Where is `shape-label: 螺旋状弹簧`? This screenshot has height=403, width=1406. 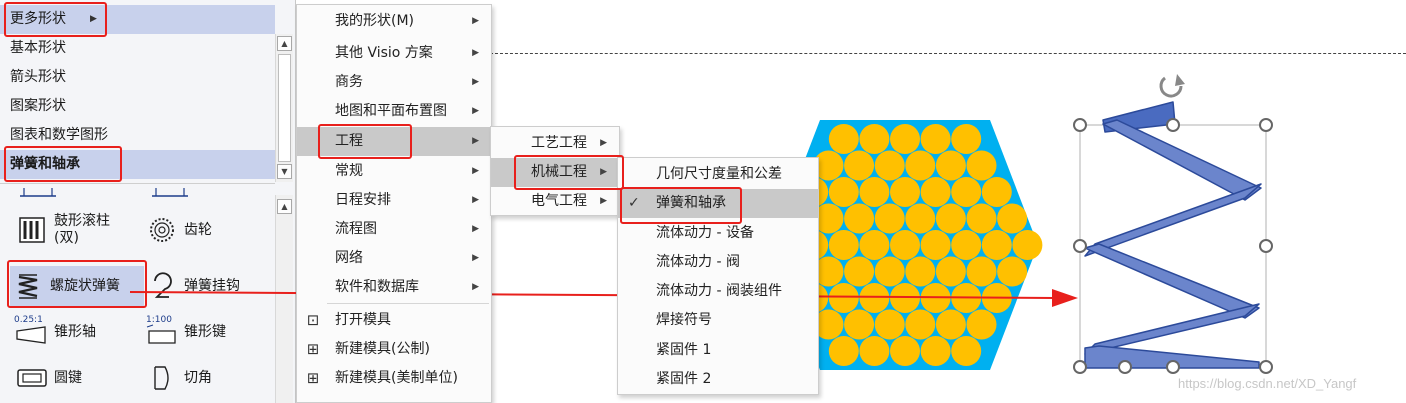 shape-label: 螺旋状弹簧 is located at coordinates (85, 285).